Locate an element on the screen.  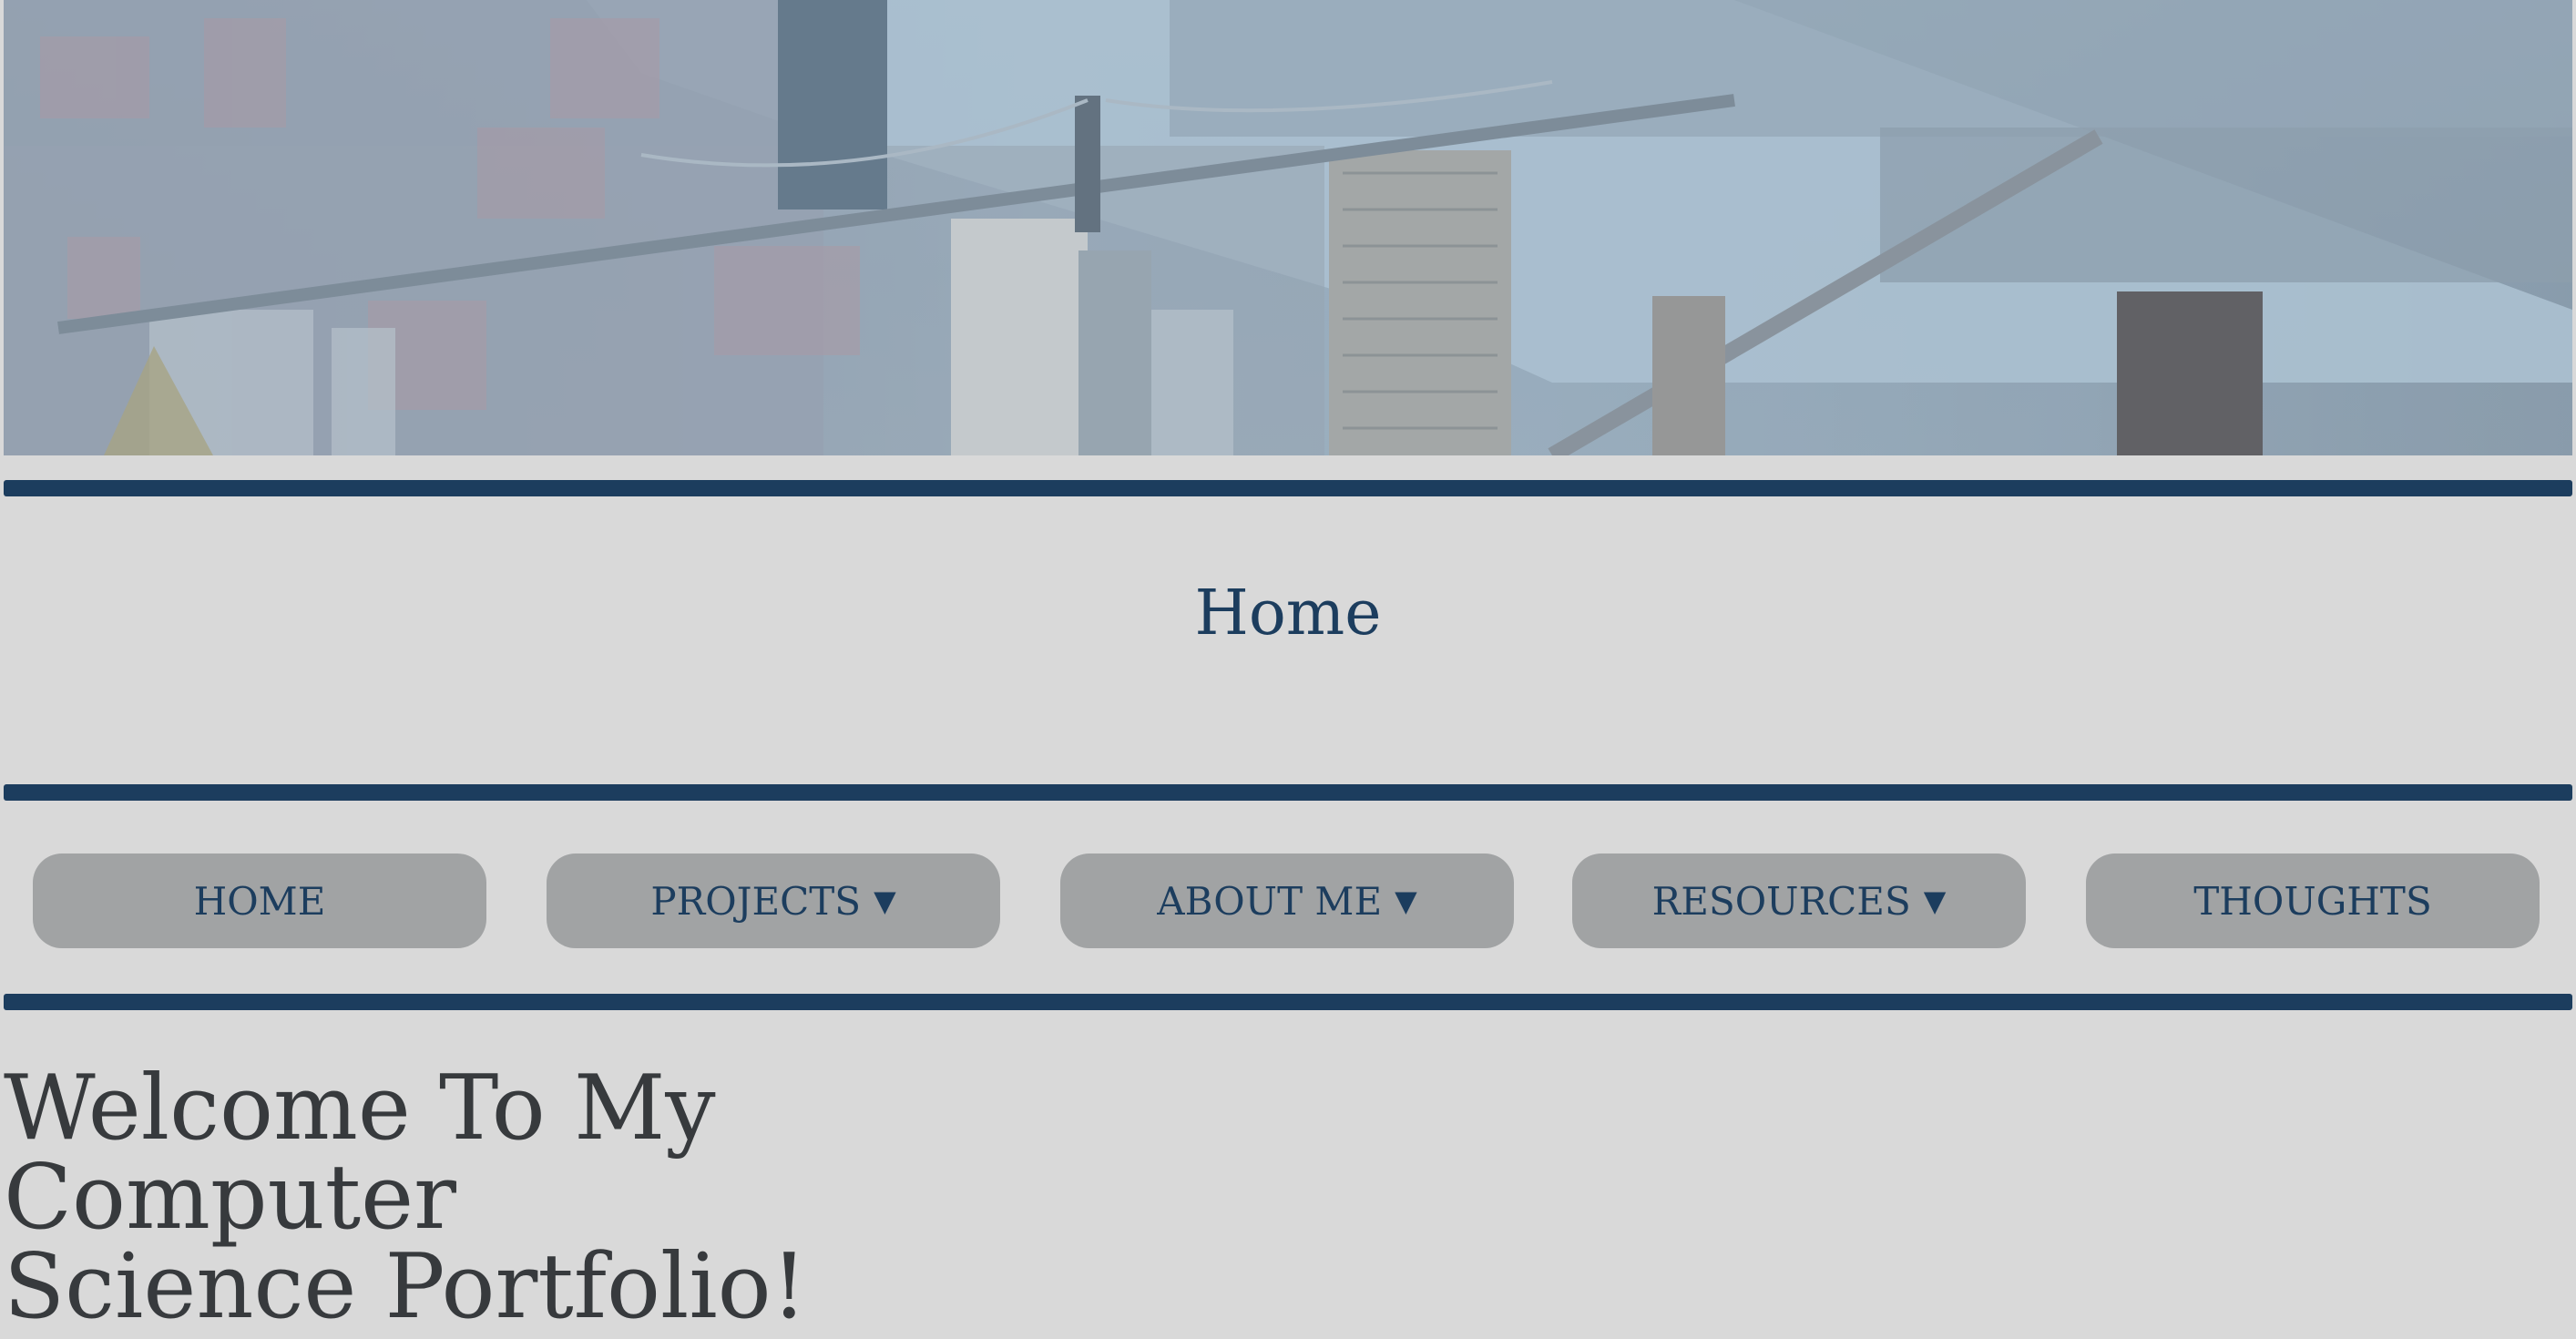
nav-home-button: HOME is located at coordinates (259, 900).